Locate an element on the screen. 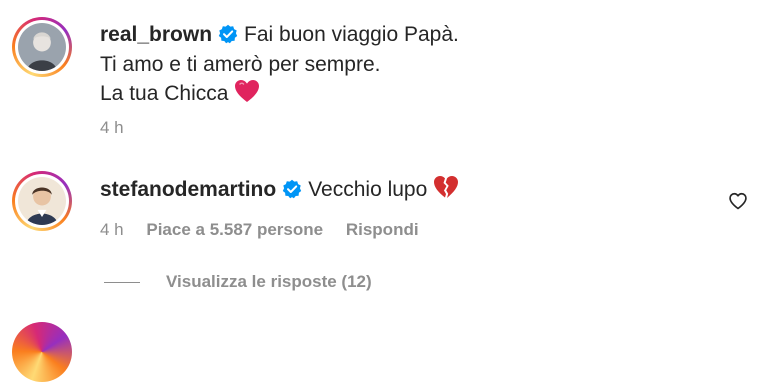  comment-1-timestamp: 4 h is located at coordinates (112, 127).